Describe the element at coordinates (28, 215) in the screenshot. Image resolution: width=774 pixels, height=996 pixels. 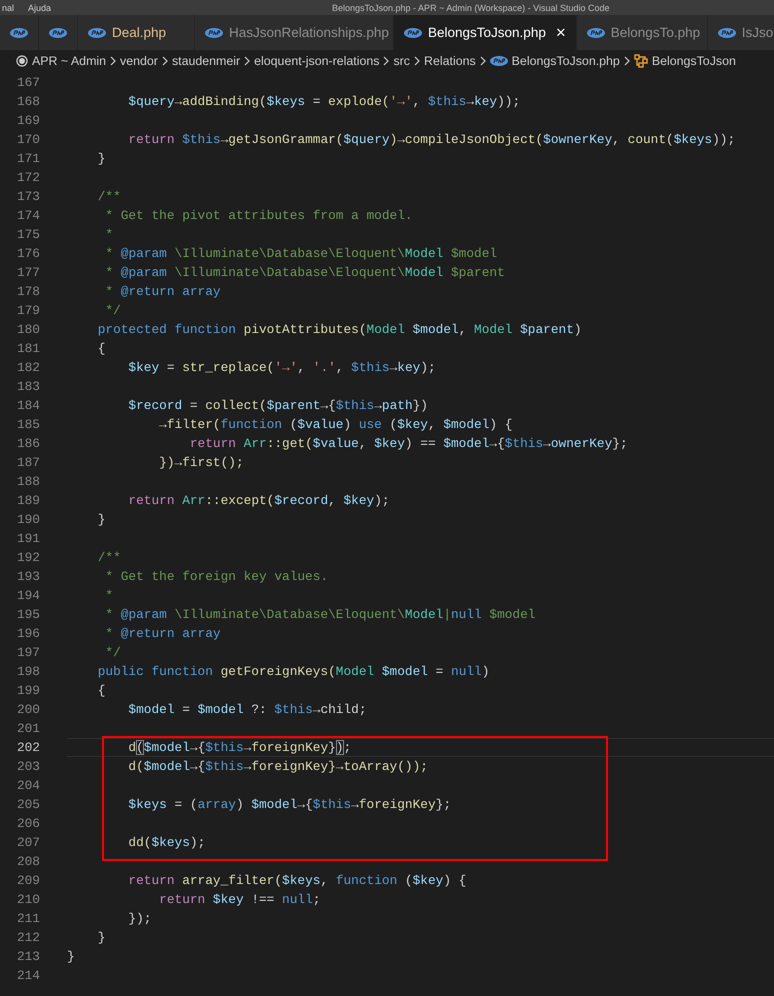
I see `line-number: 174` at that location.